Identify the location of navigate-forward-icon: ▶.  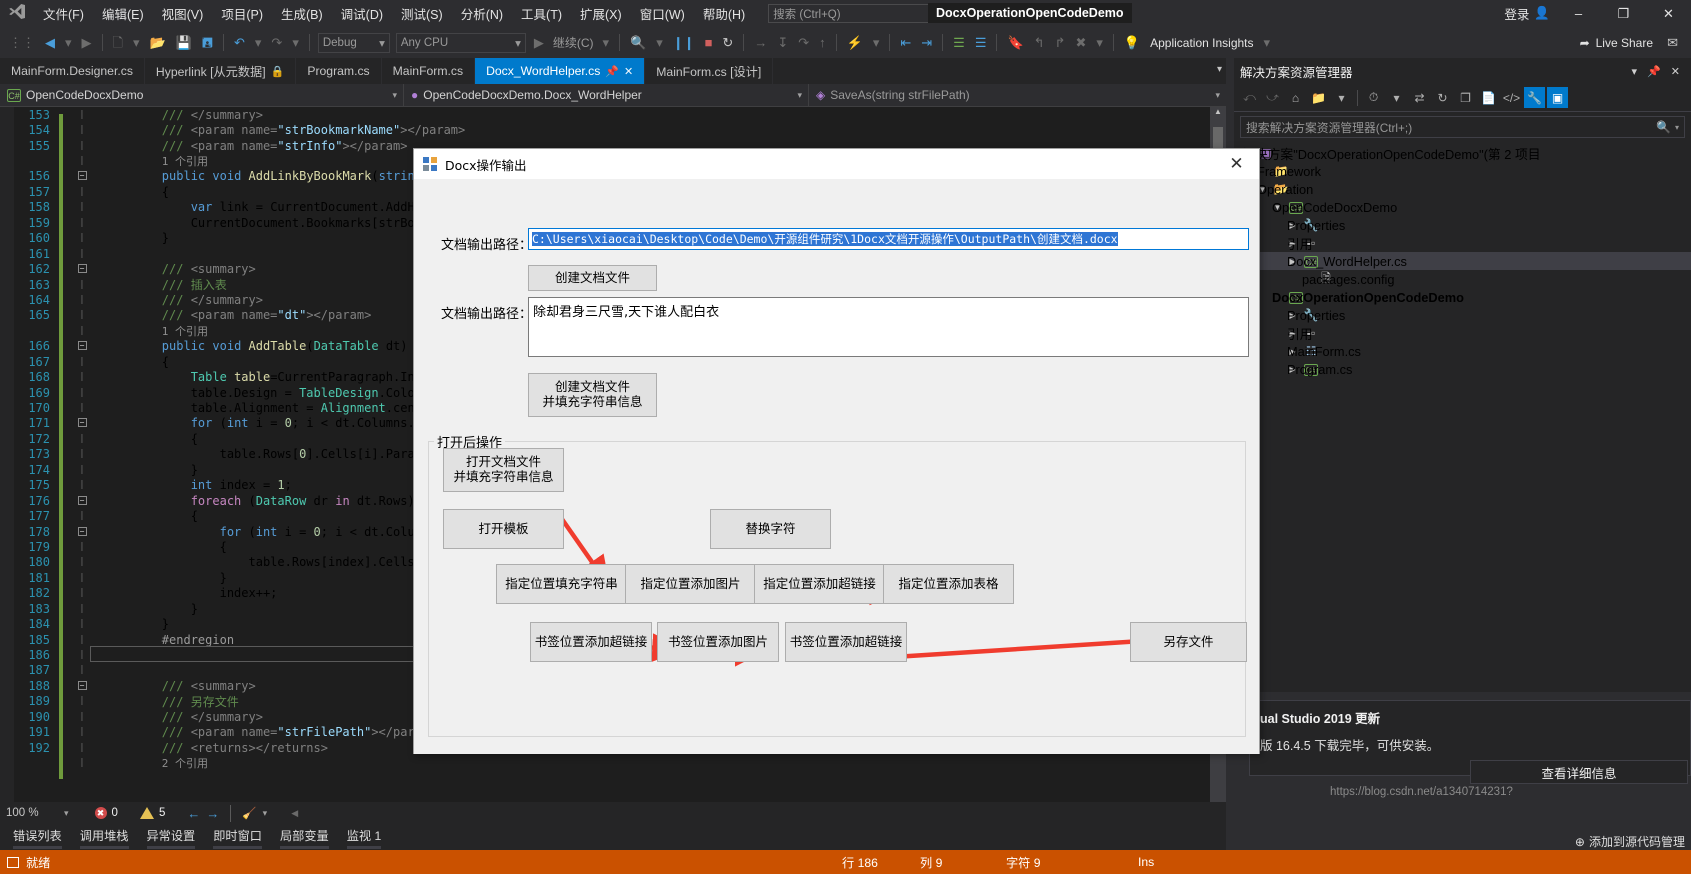
(87, 42).